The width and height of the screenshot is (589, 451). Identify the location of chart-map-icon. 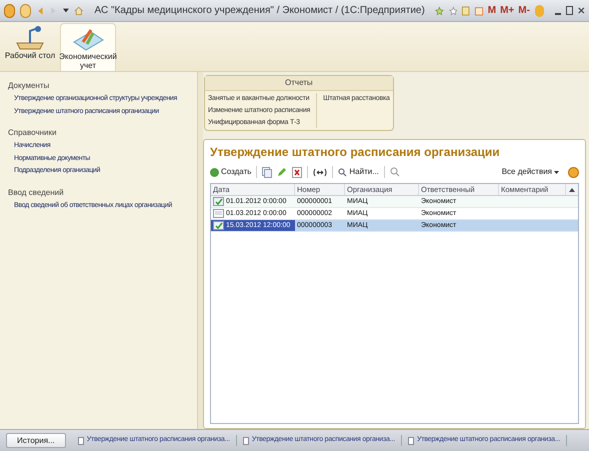
(88, 39).